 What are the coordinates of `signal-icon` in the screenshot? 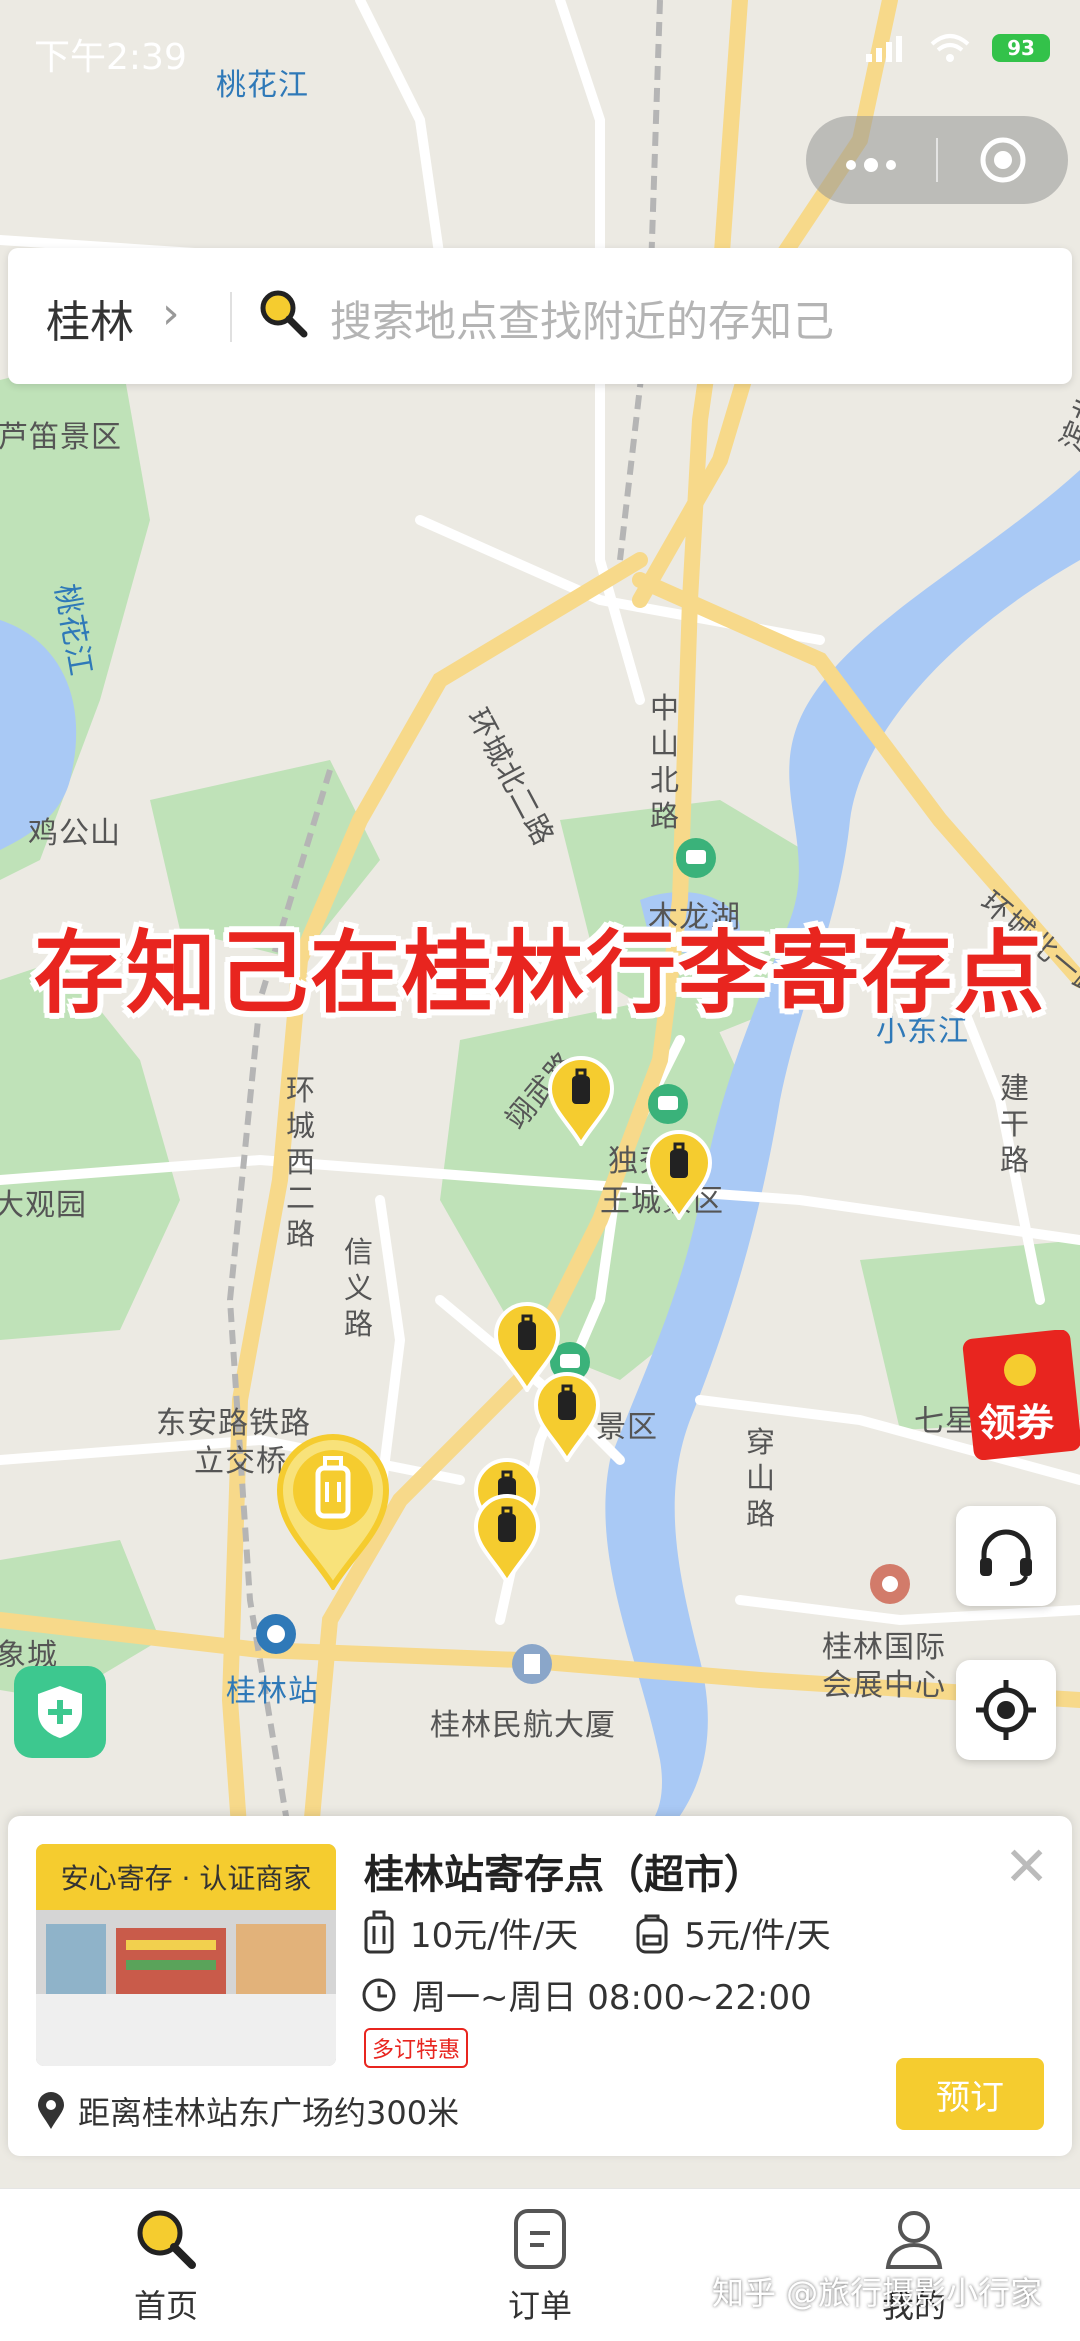 It's located at (884, 49).